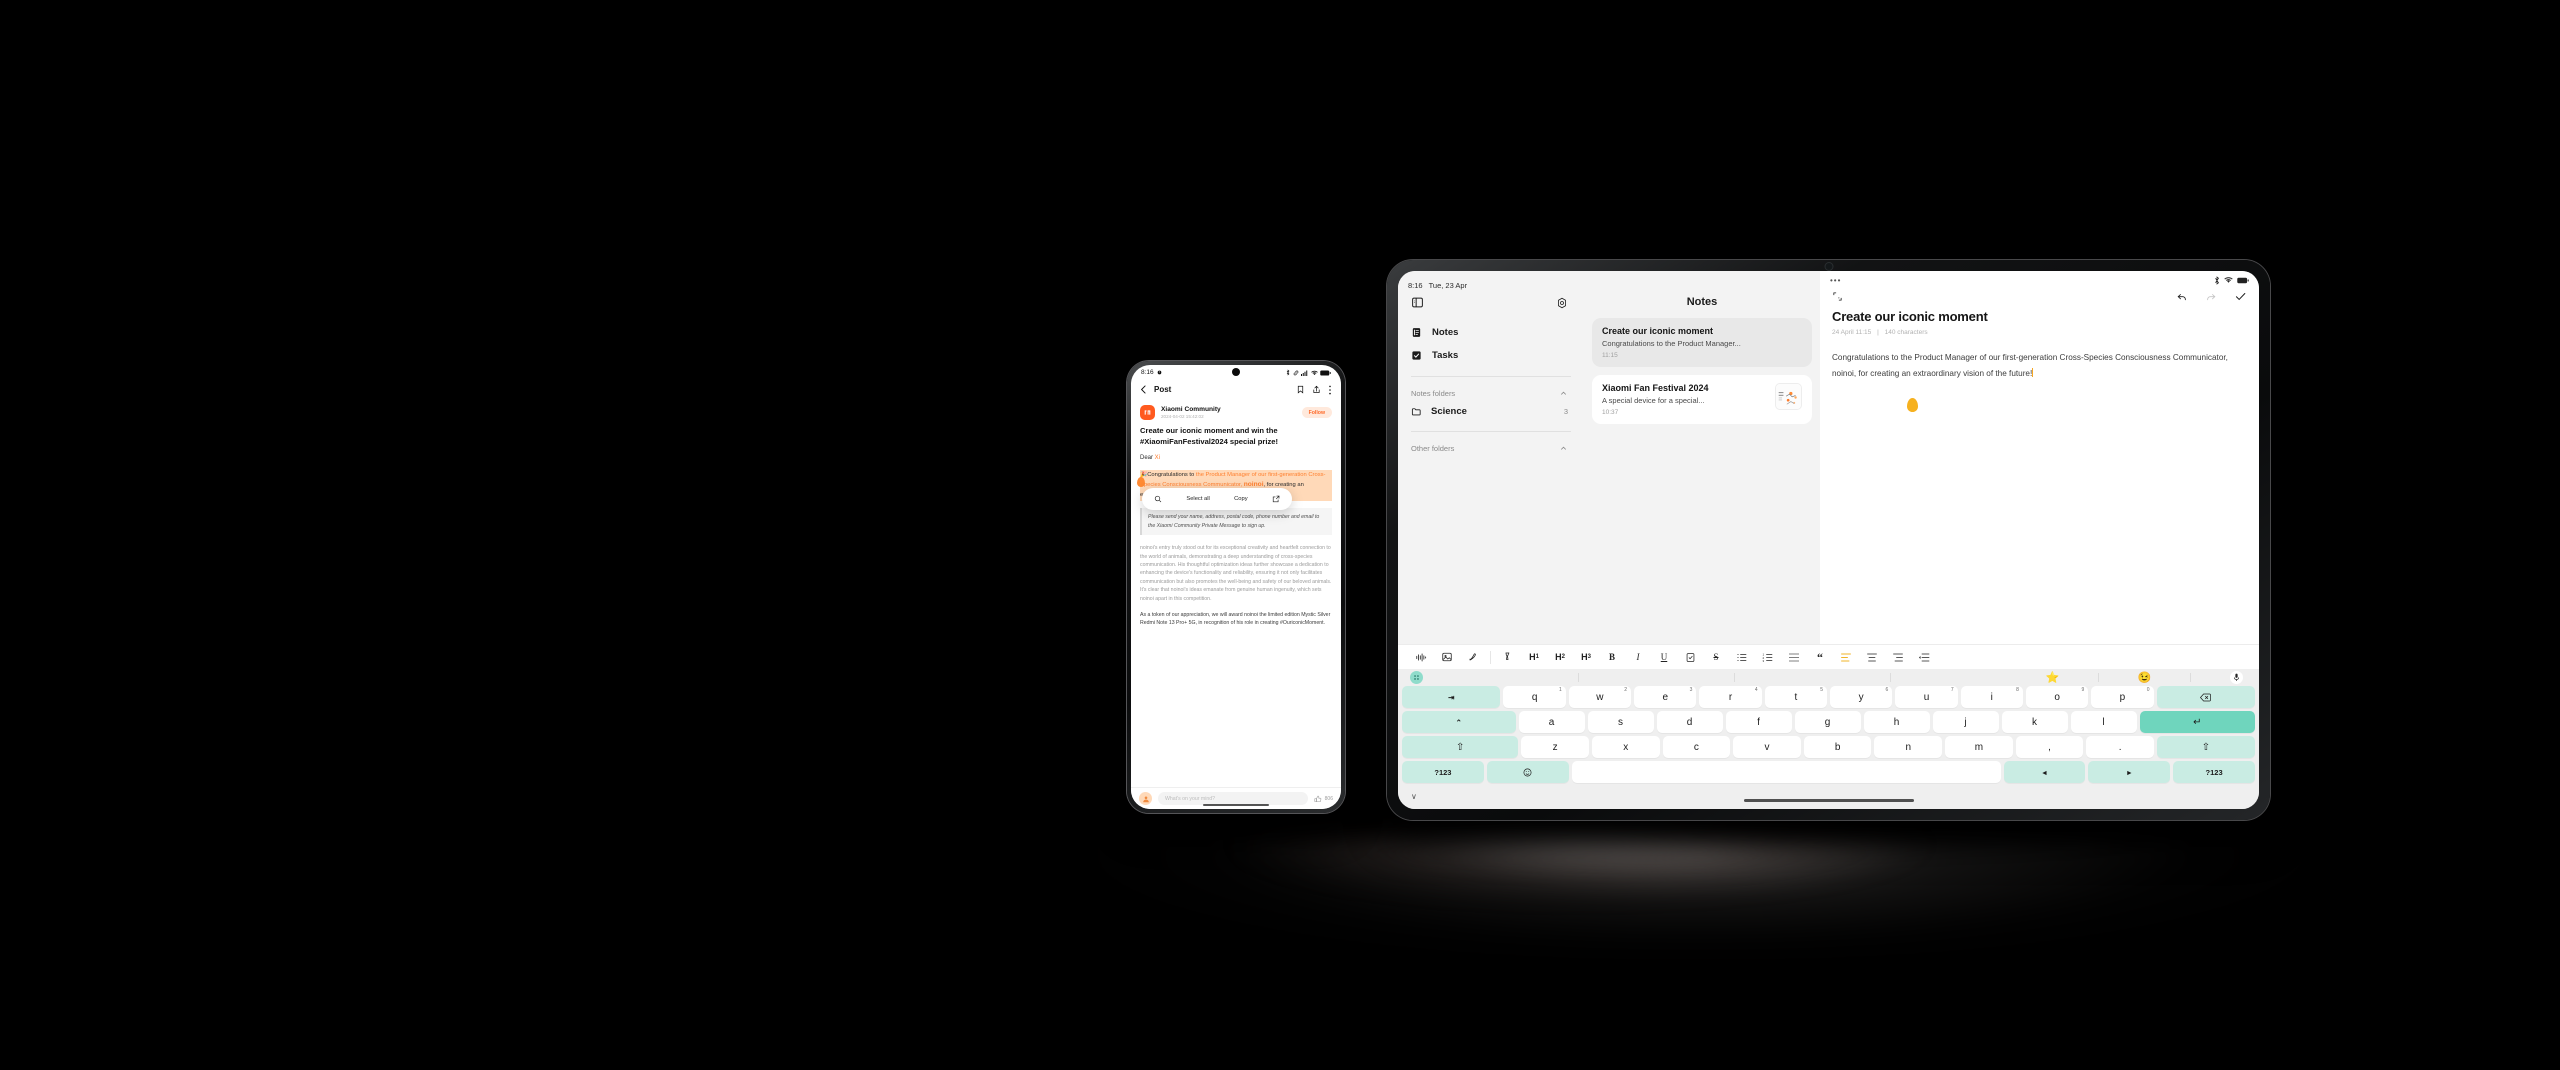 The width and height of the screenshot is (2560, 1070). I want to click on cursor-left-key: ◂, so click(2044, 772).